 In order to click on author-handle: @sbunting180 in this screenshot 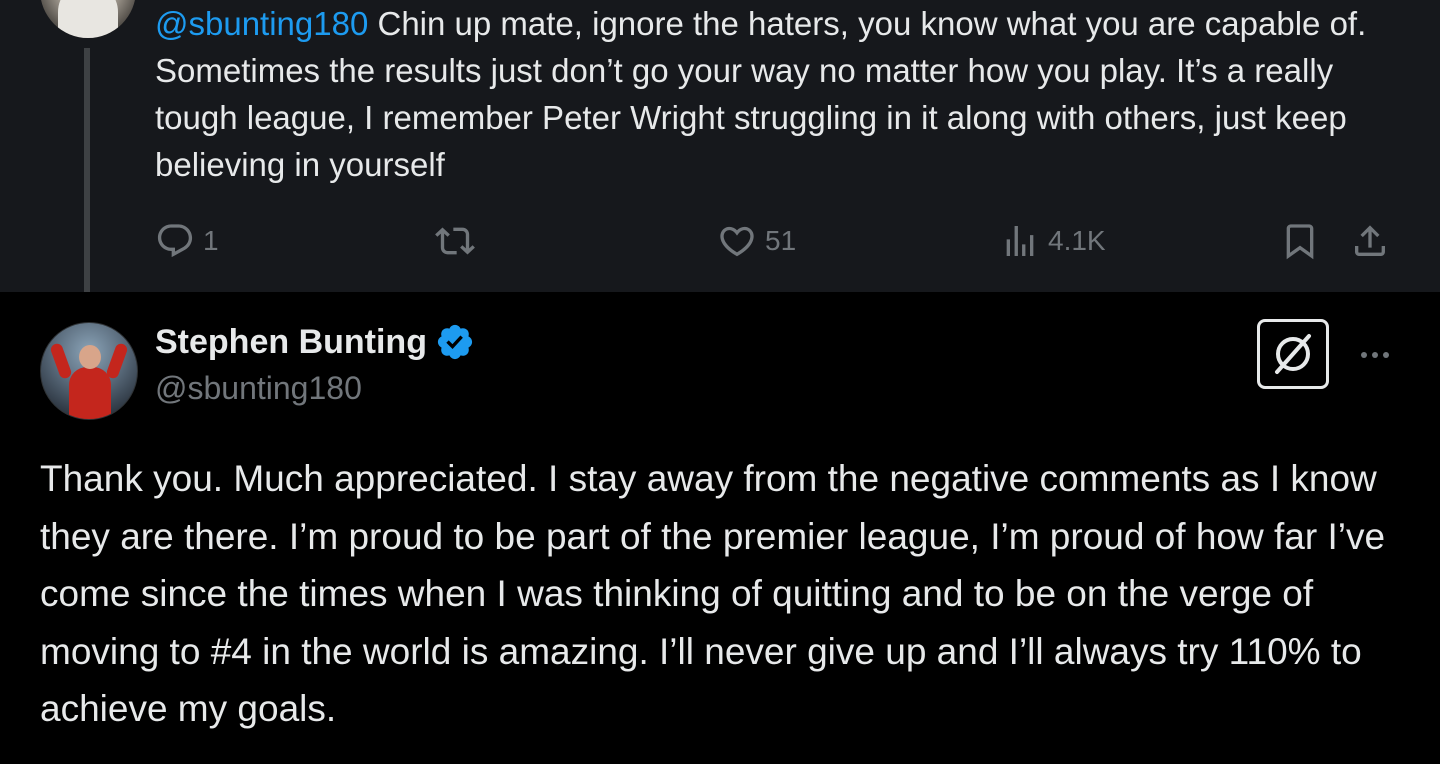, I will do `click(258, 388)`.